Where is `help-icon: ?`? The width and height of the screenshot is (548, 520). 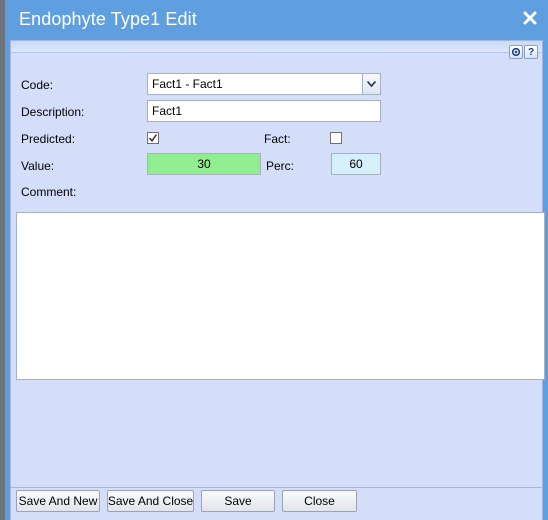
help-icon: ? is located at coordinates (531, 52).